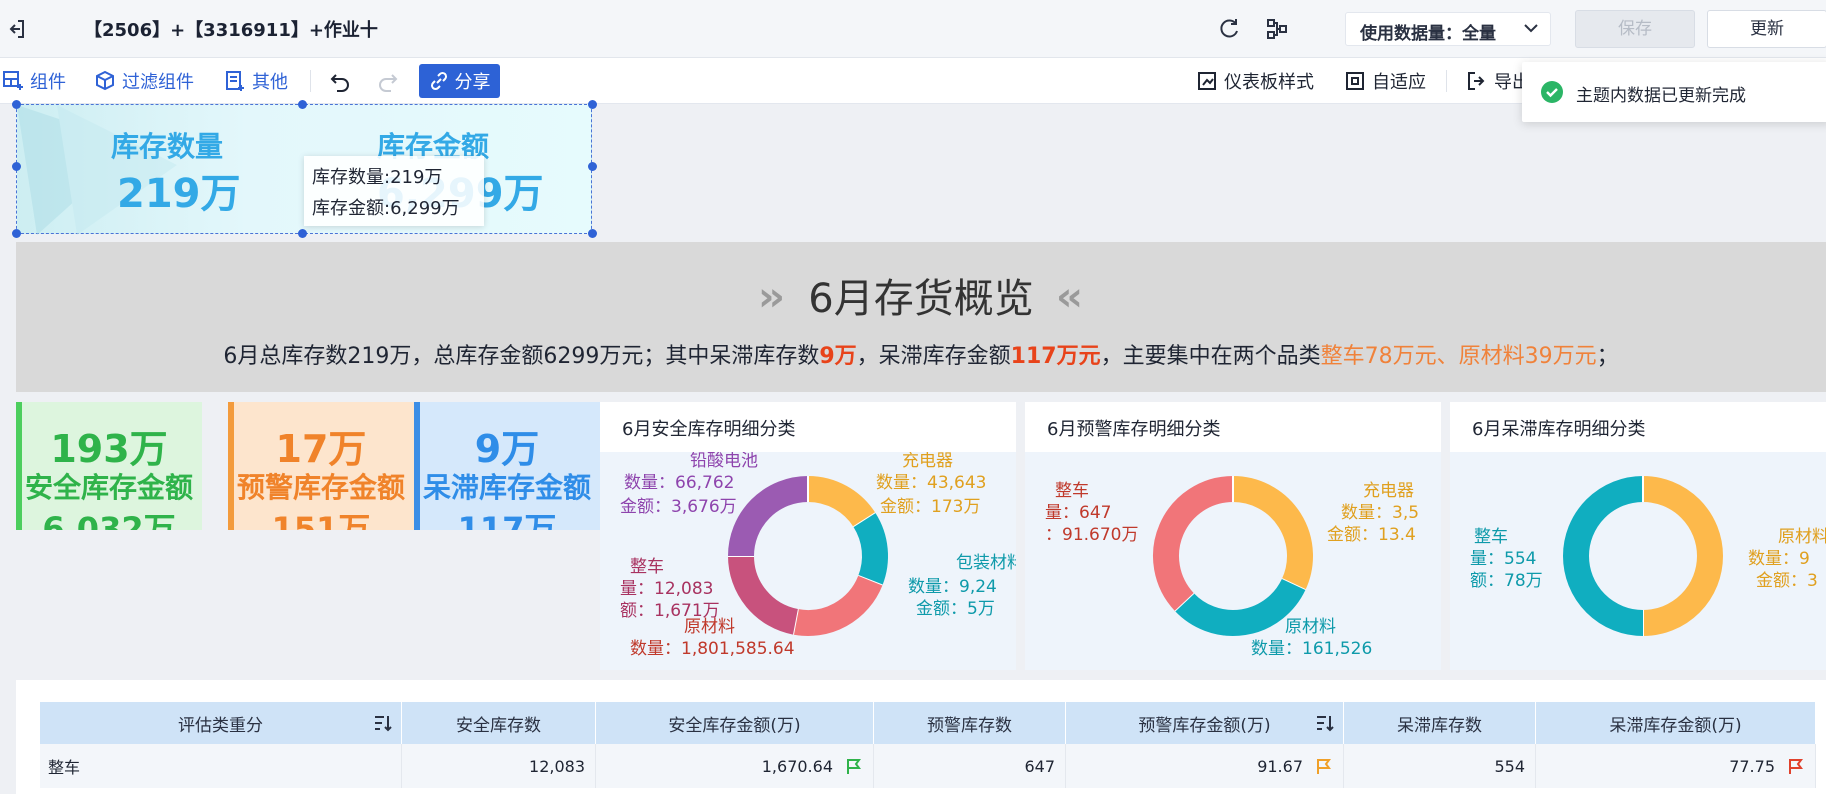 This screenshot has height=794, width=1826. I want to click on stale-stock-card: 9万 呆滞库存金额 117万, so click(507, 466).